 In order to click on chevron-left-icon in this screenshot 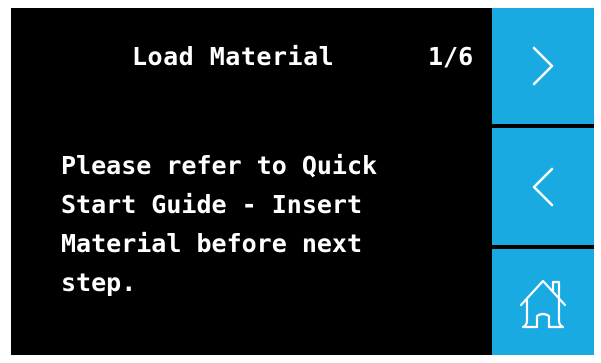, I will do `click(543, 186)`.